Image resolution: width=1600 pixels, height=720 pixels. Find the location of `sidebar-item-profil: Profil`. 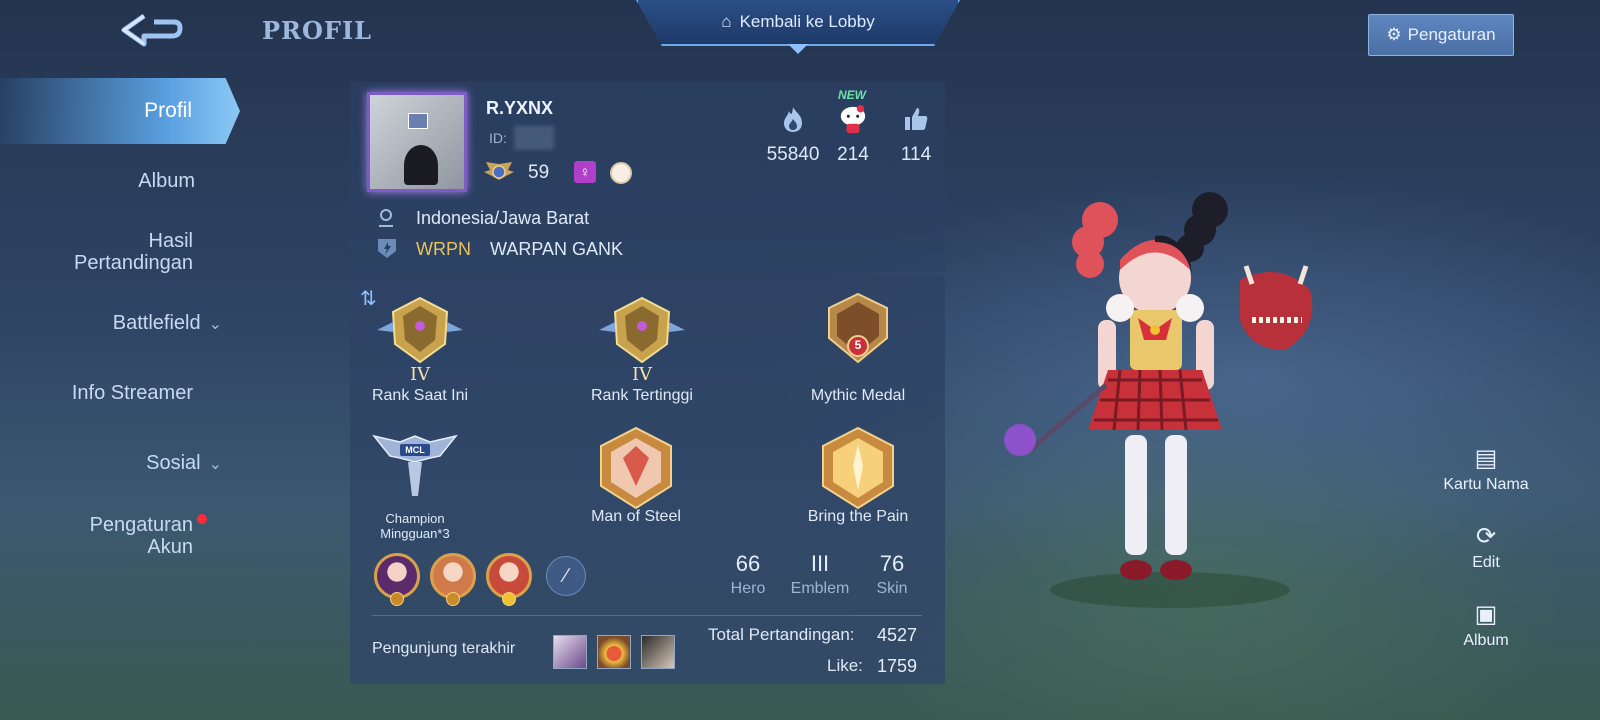

sidebar-item-profil: Profil is located at coordinates (120, 111).